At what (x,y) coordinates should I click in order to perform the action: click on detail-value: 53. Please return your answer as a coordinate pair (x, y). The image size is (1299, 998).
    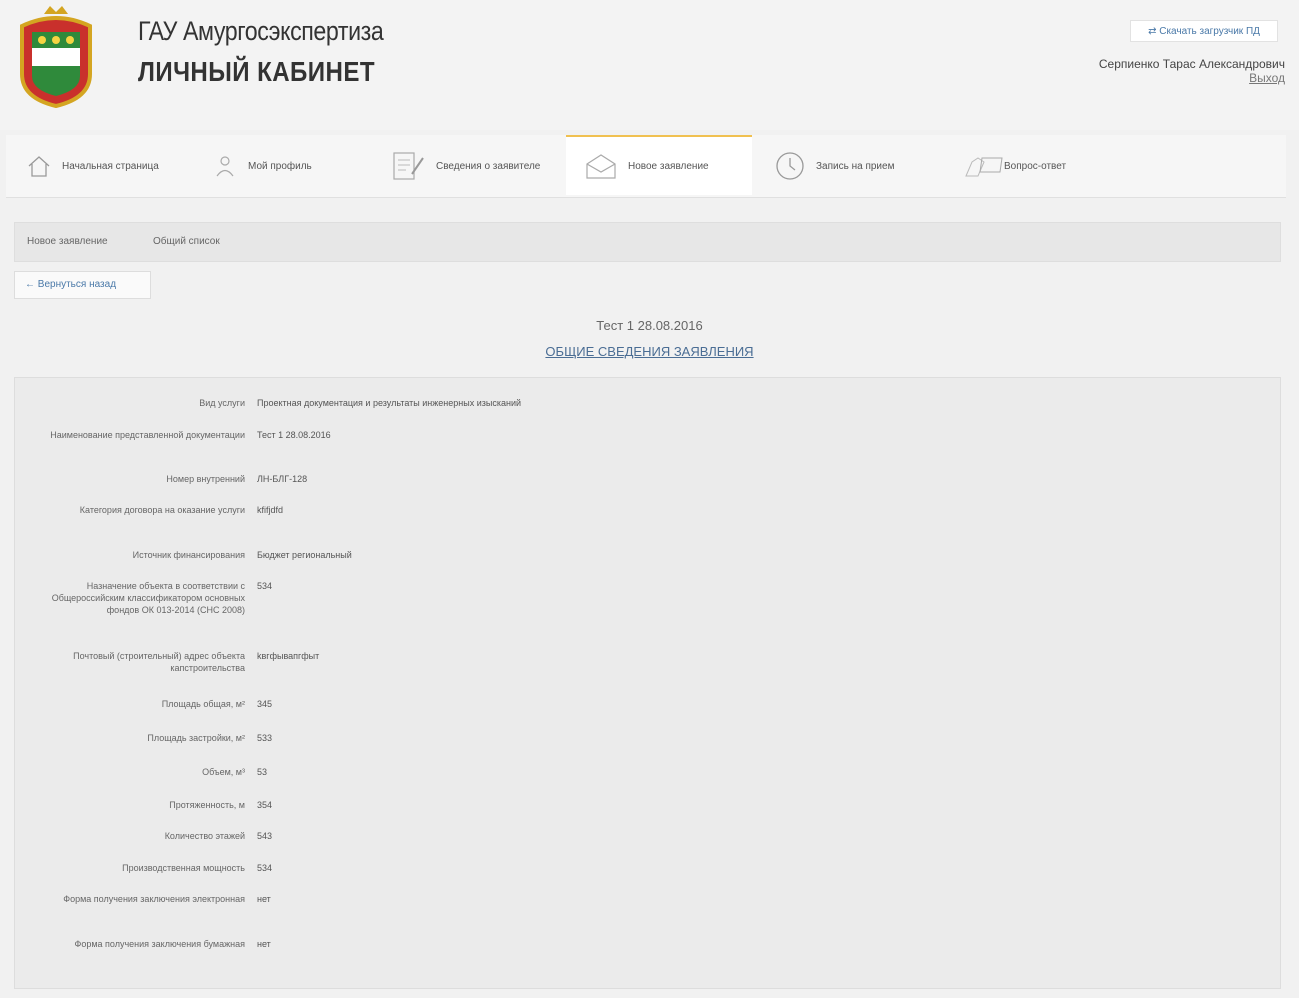
    Looking at the image, I should click on (262, 772).